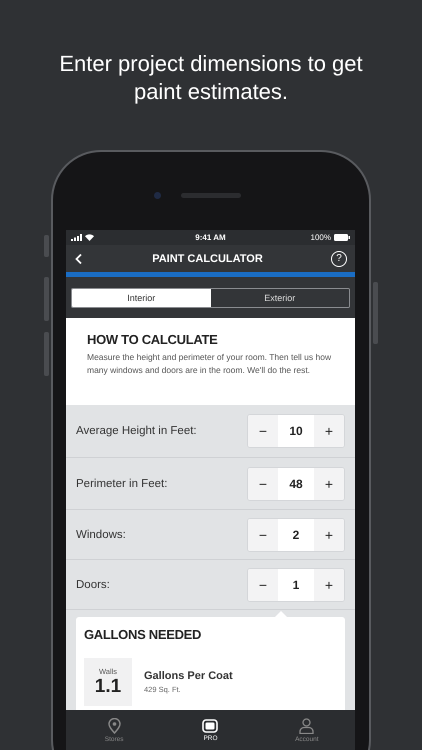  What do you see at coordinates (89, 237) in the screenshot?
I see `wifi-icon` at bounding box center [89, 237].